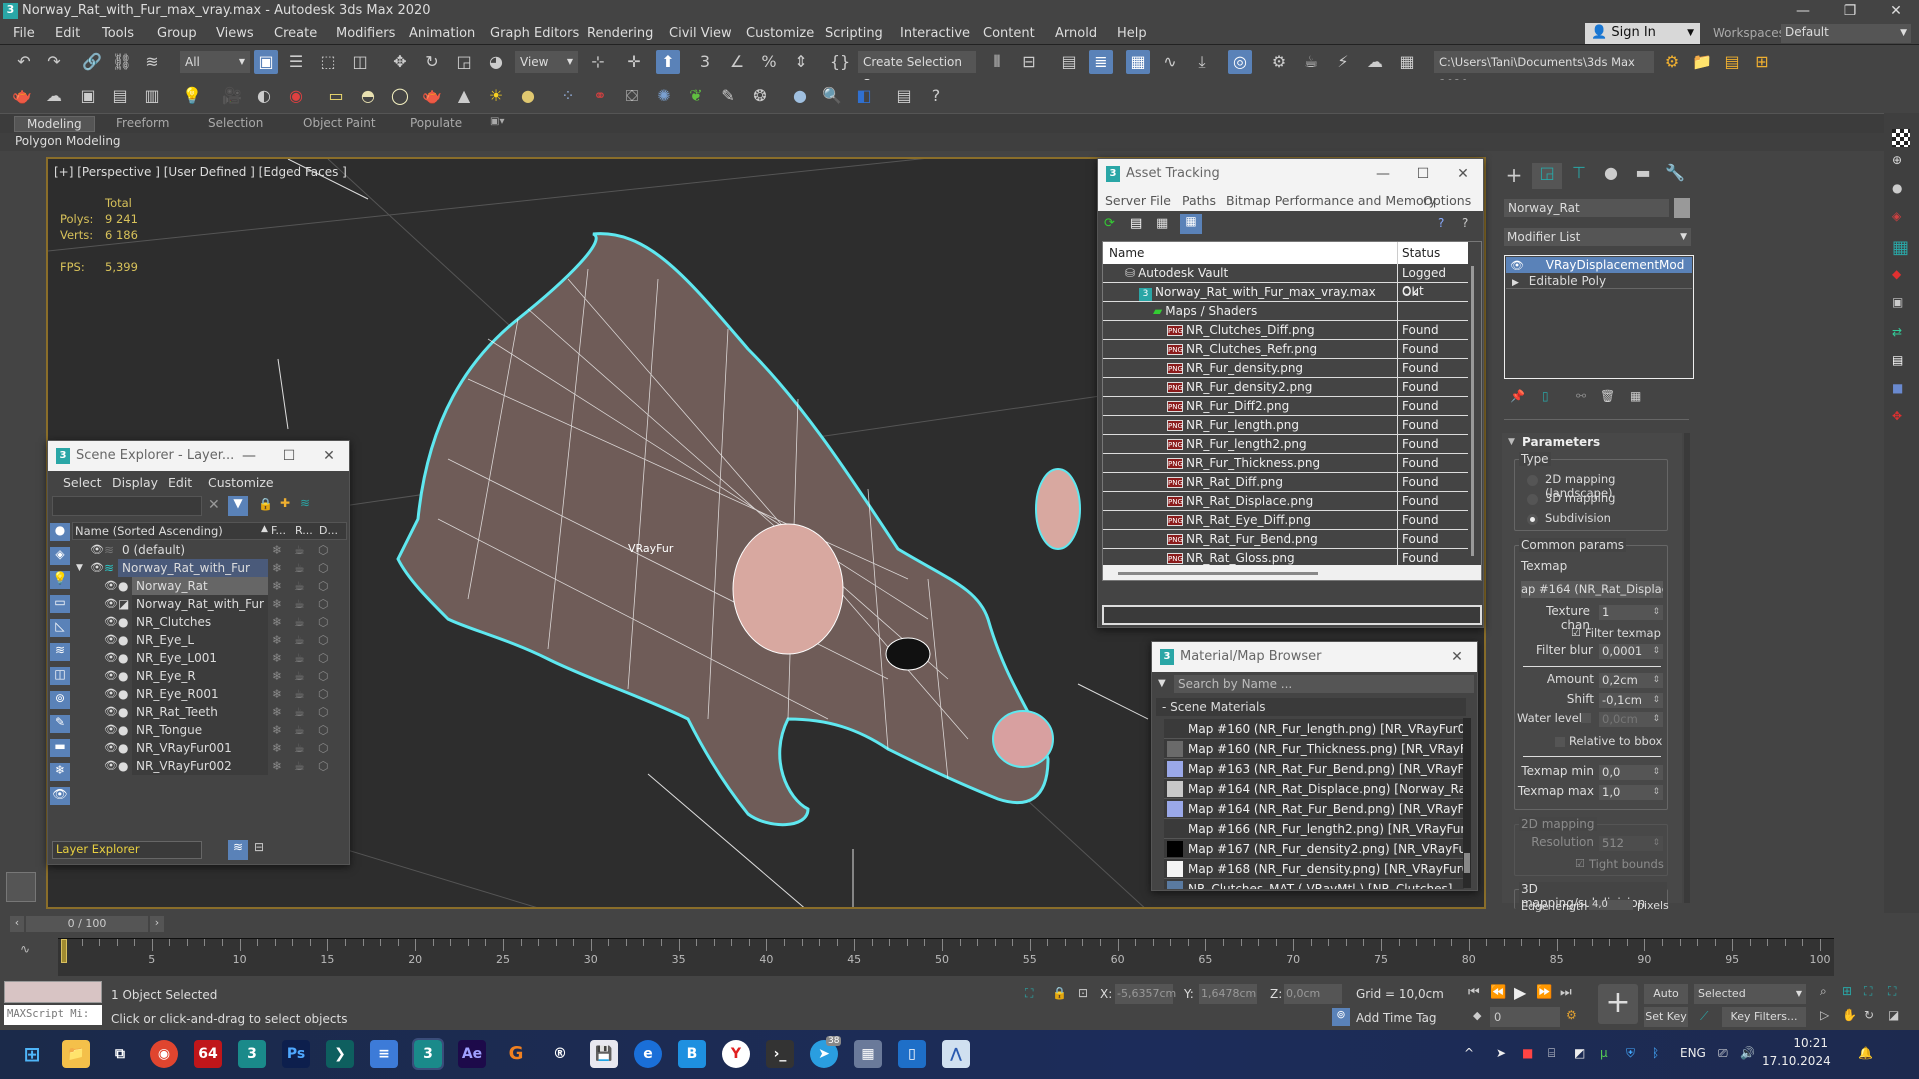 Image resolution: width=1919 pixels, height=1079 pixels. I want to click on named-selection-dropdown: Create Selection Se▼, so click(917, 71).